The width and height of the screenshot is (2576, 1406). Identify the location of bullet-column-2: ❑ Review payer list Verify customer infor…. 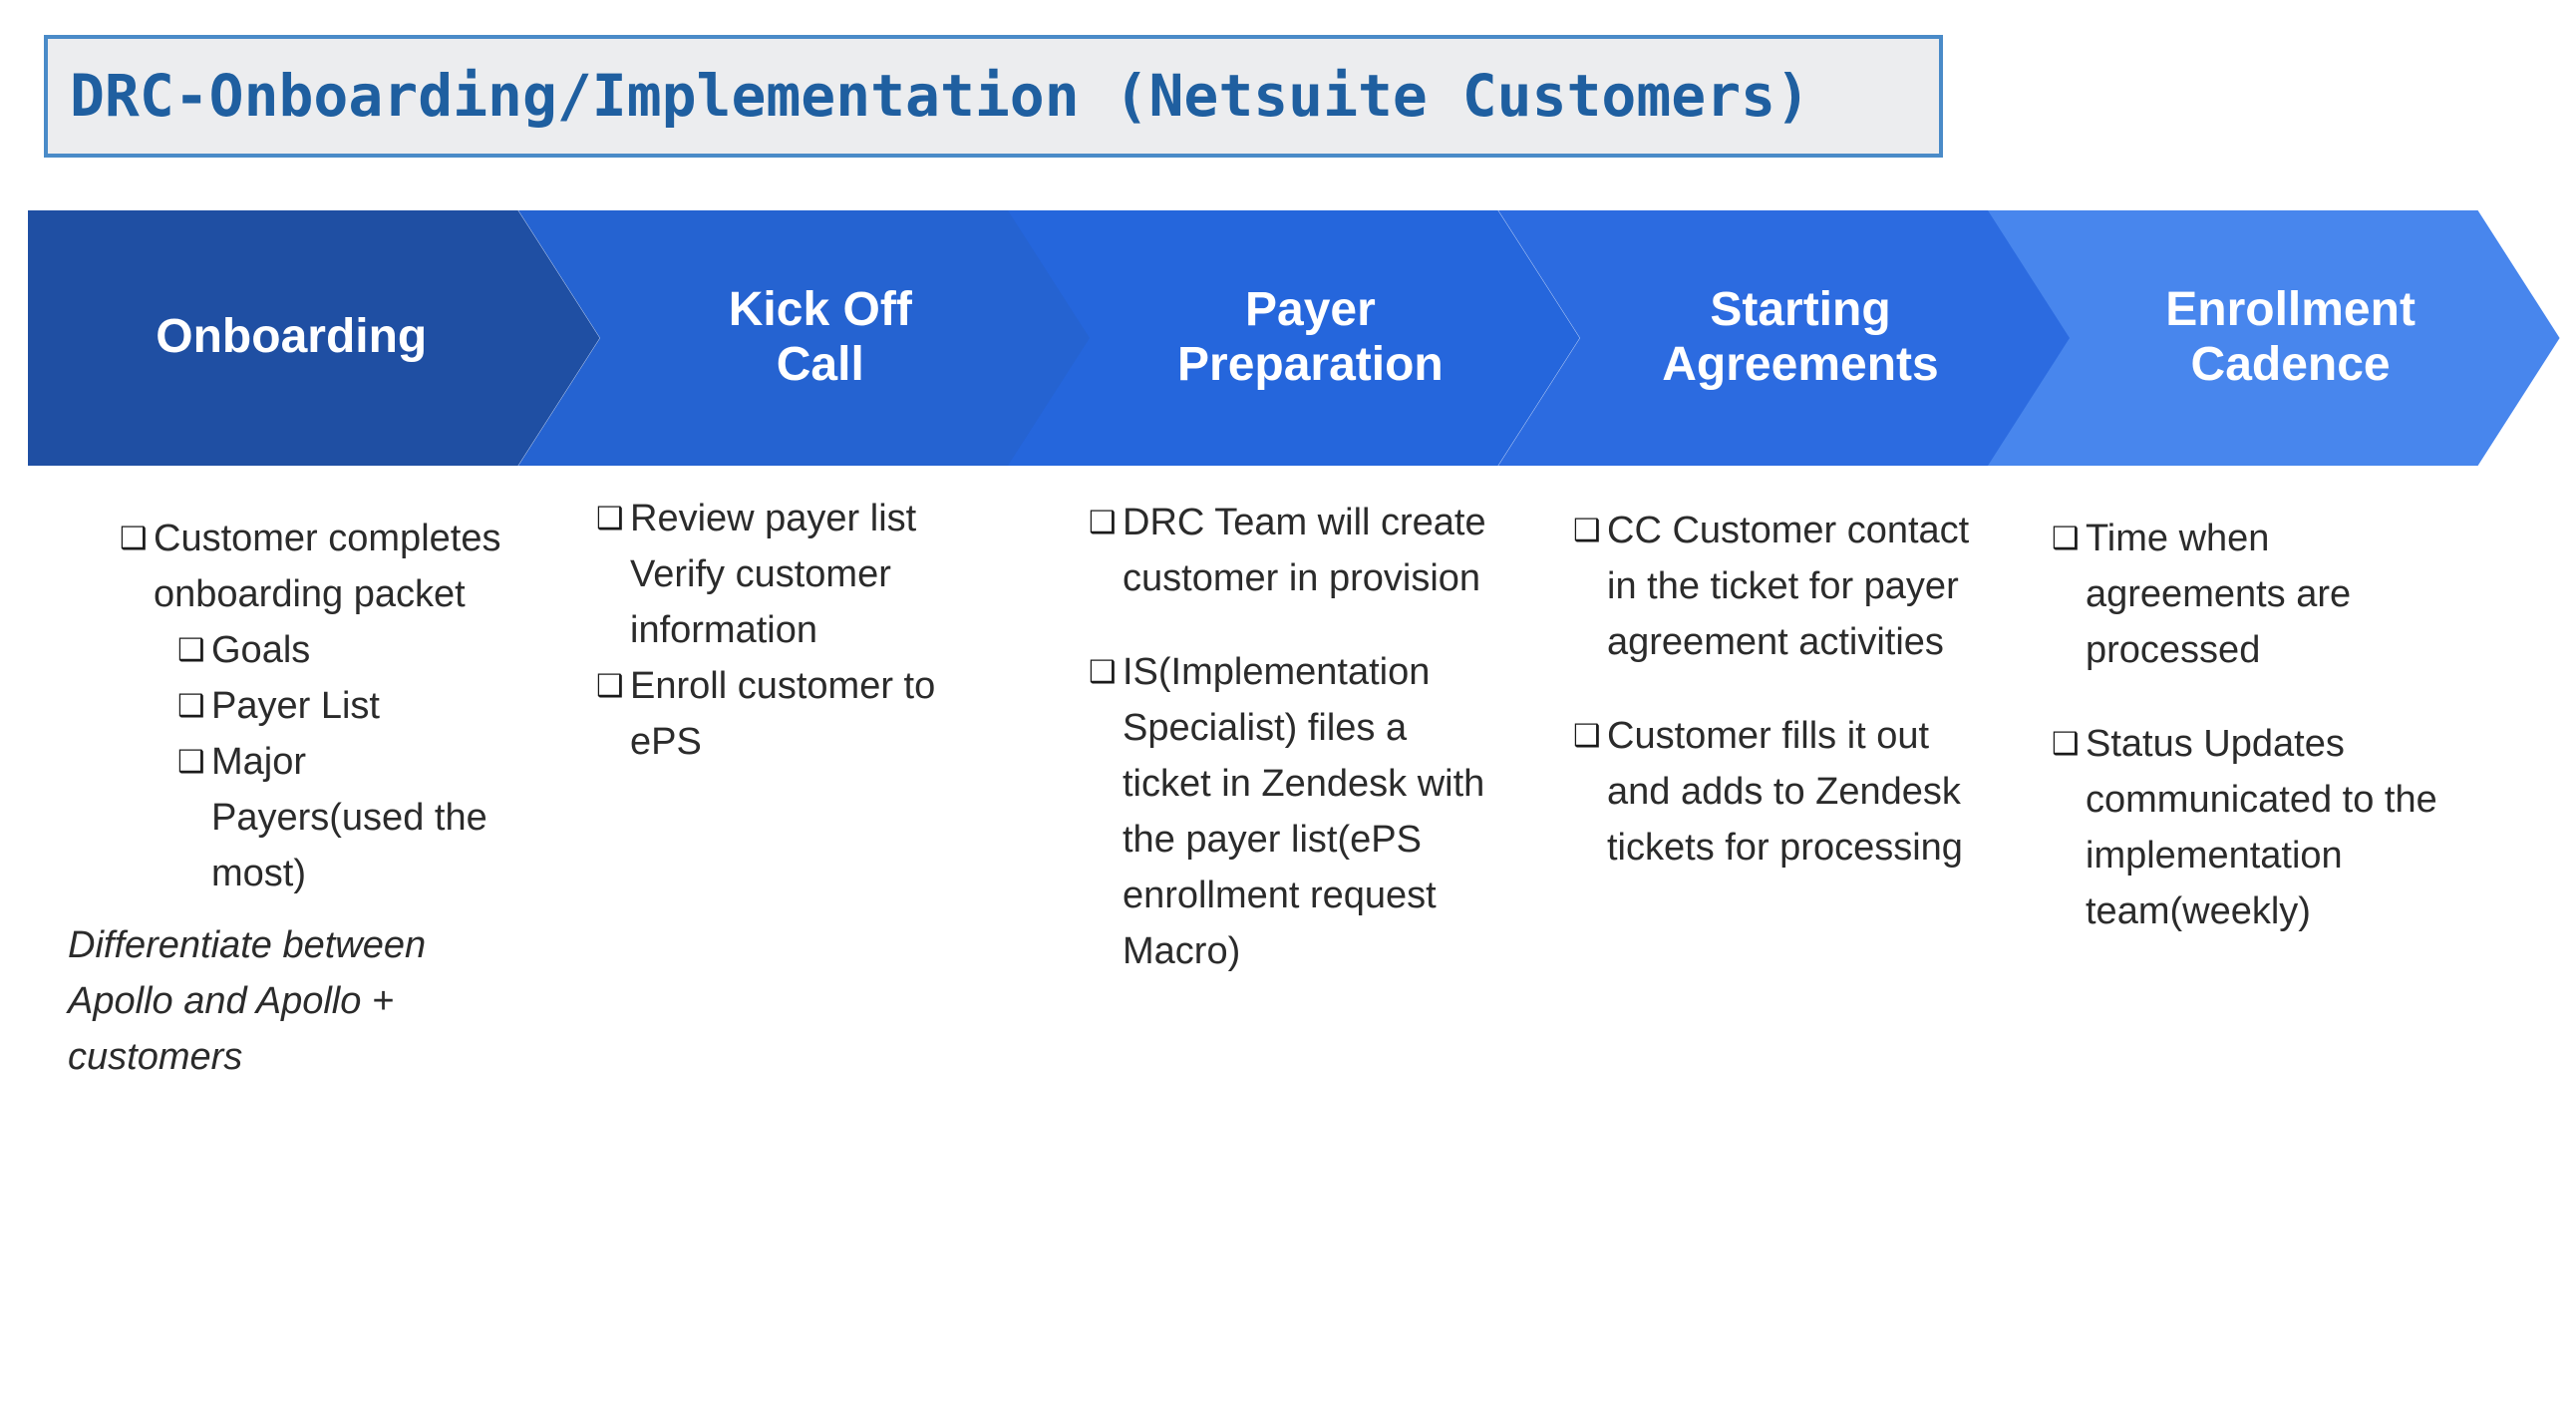
(795, 630).